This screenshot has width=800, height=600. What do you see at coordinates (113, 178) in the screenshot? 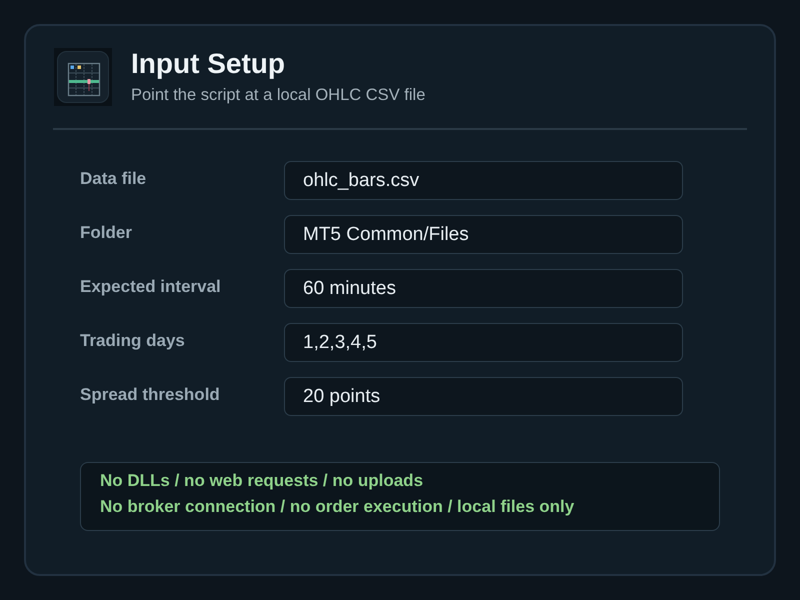
I see `field-label: Data file` at bounding box center [113, 178].